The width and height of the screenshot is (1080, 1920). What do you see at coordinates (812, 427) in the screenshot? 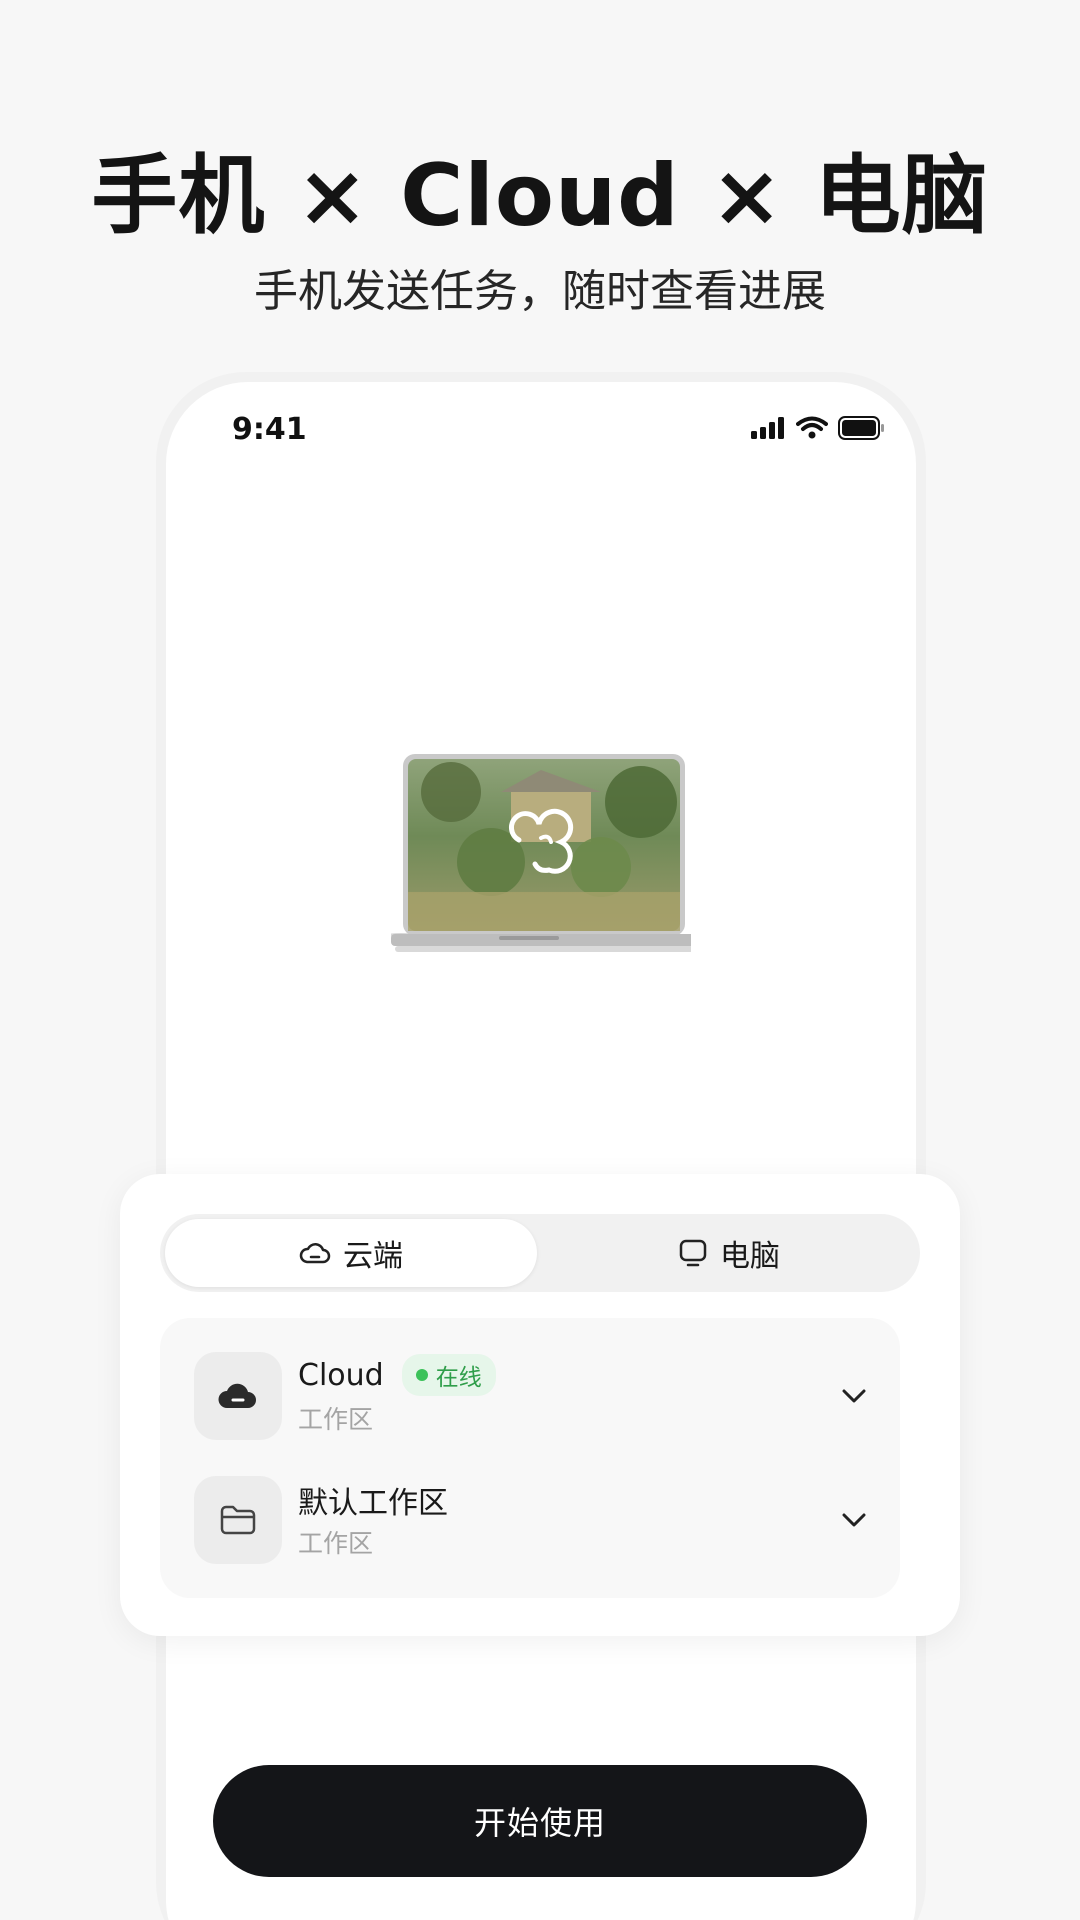
I see `wifi-icon` at bounding box center [812, 427].